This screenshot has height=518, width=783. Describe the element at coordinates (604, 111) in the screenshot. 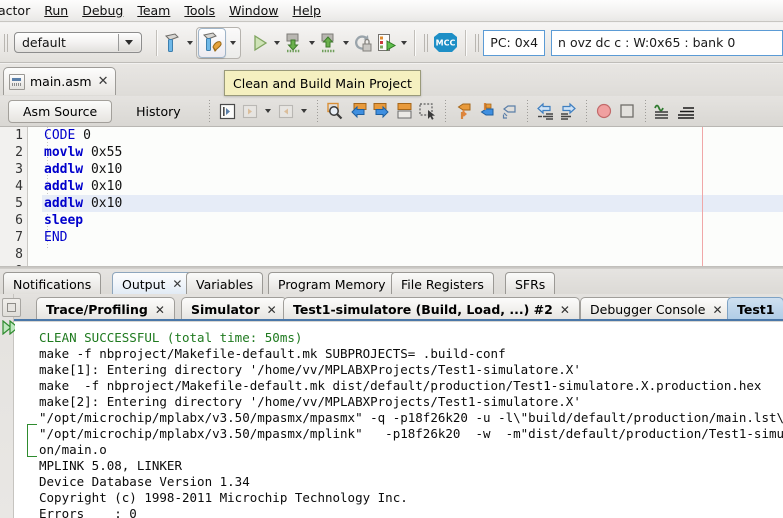

I see `start-macro-recording-icon` at that location.